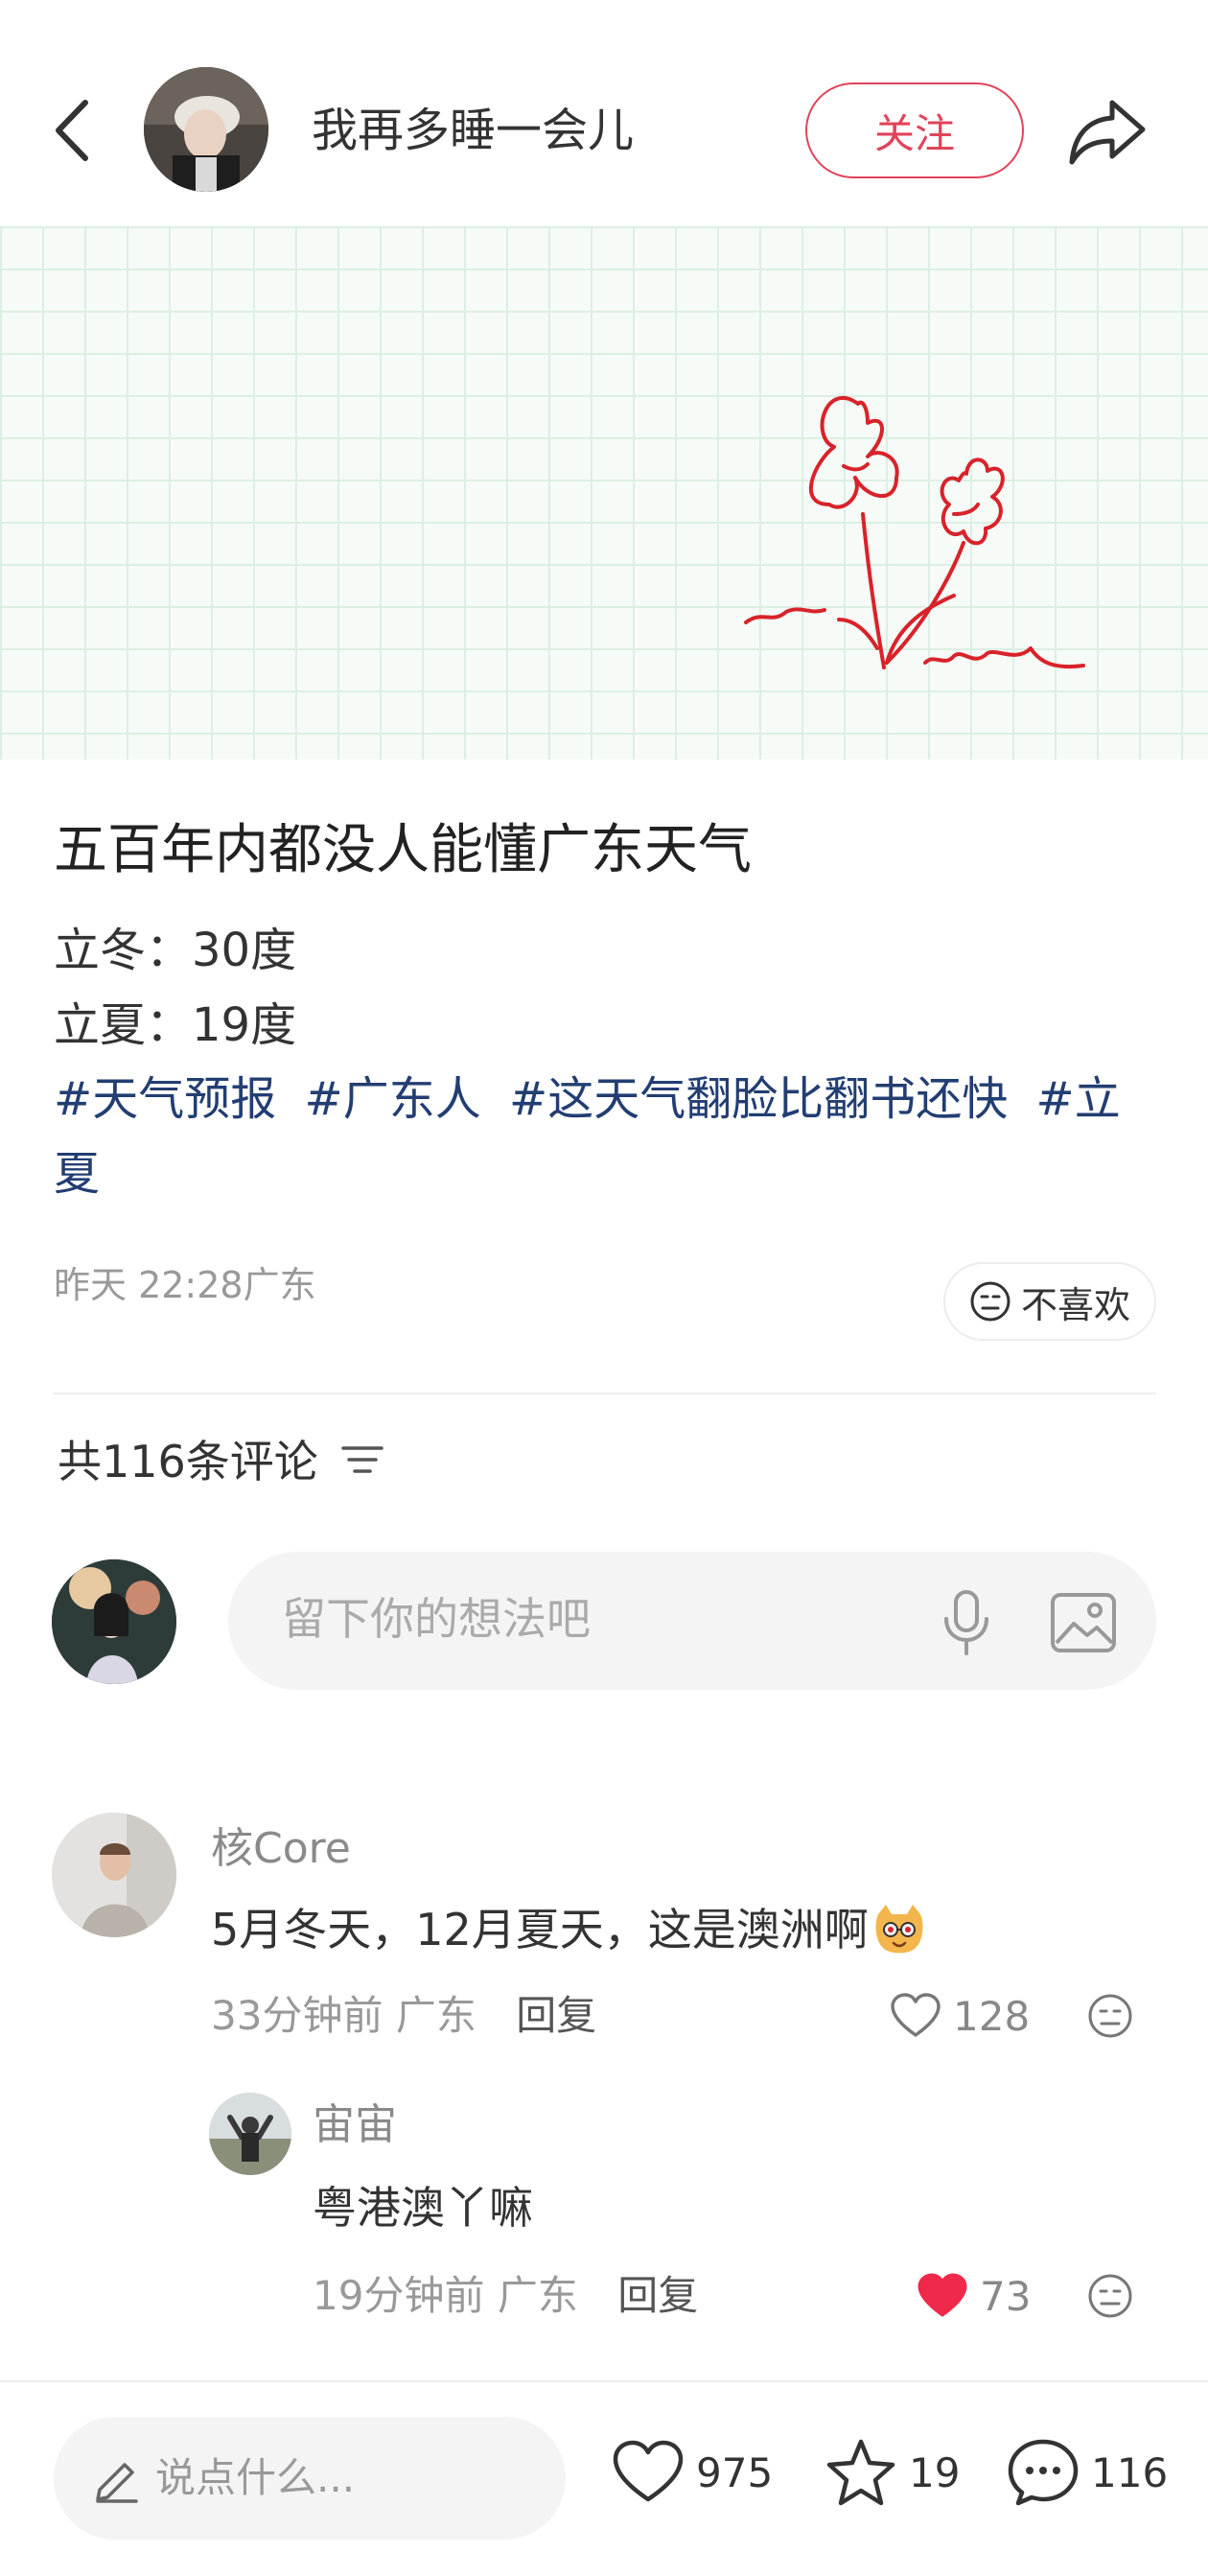  What do you see at coordinates (117, 2483) in the screenshot?
I see `pencil-icon` at bounding box center [117, 2483].